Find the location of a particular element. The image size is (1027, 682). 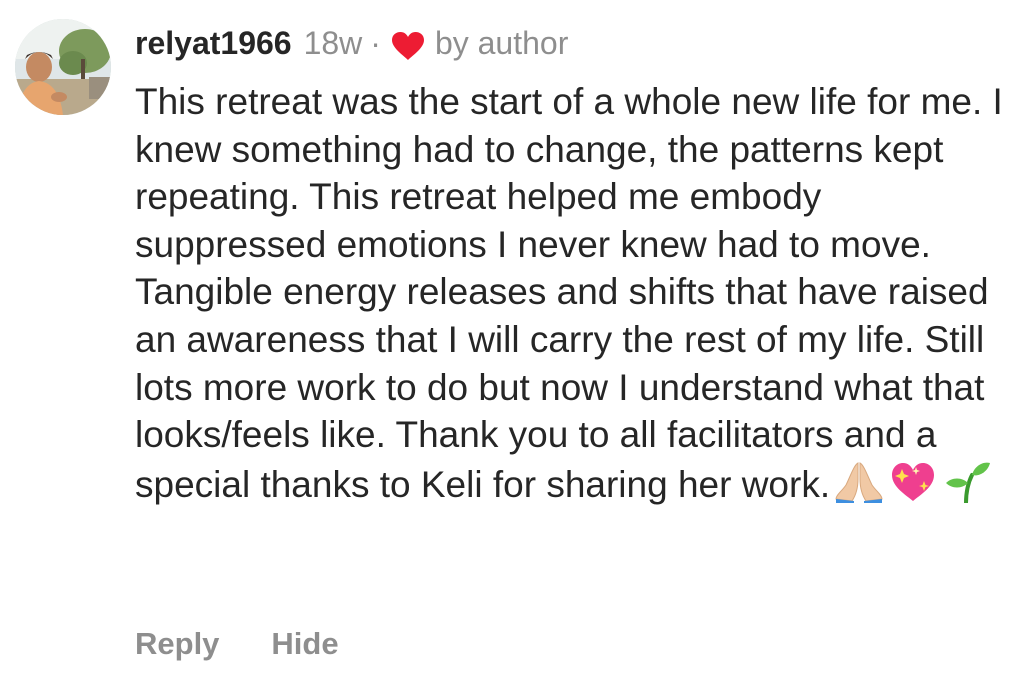

reply-button: Reply is located at coordinates (177, 644).